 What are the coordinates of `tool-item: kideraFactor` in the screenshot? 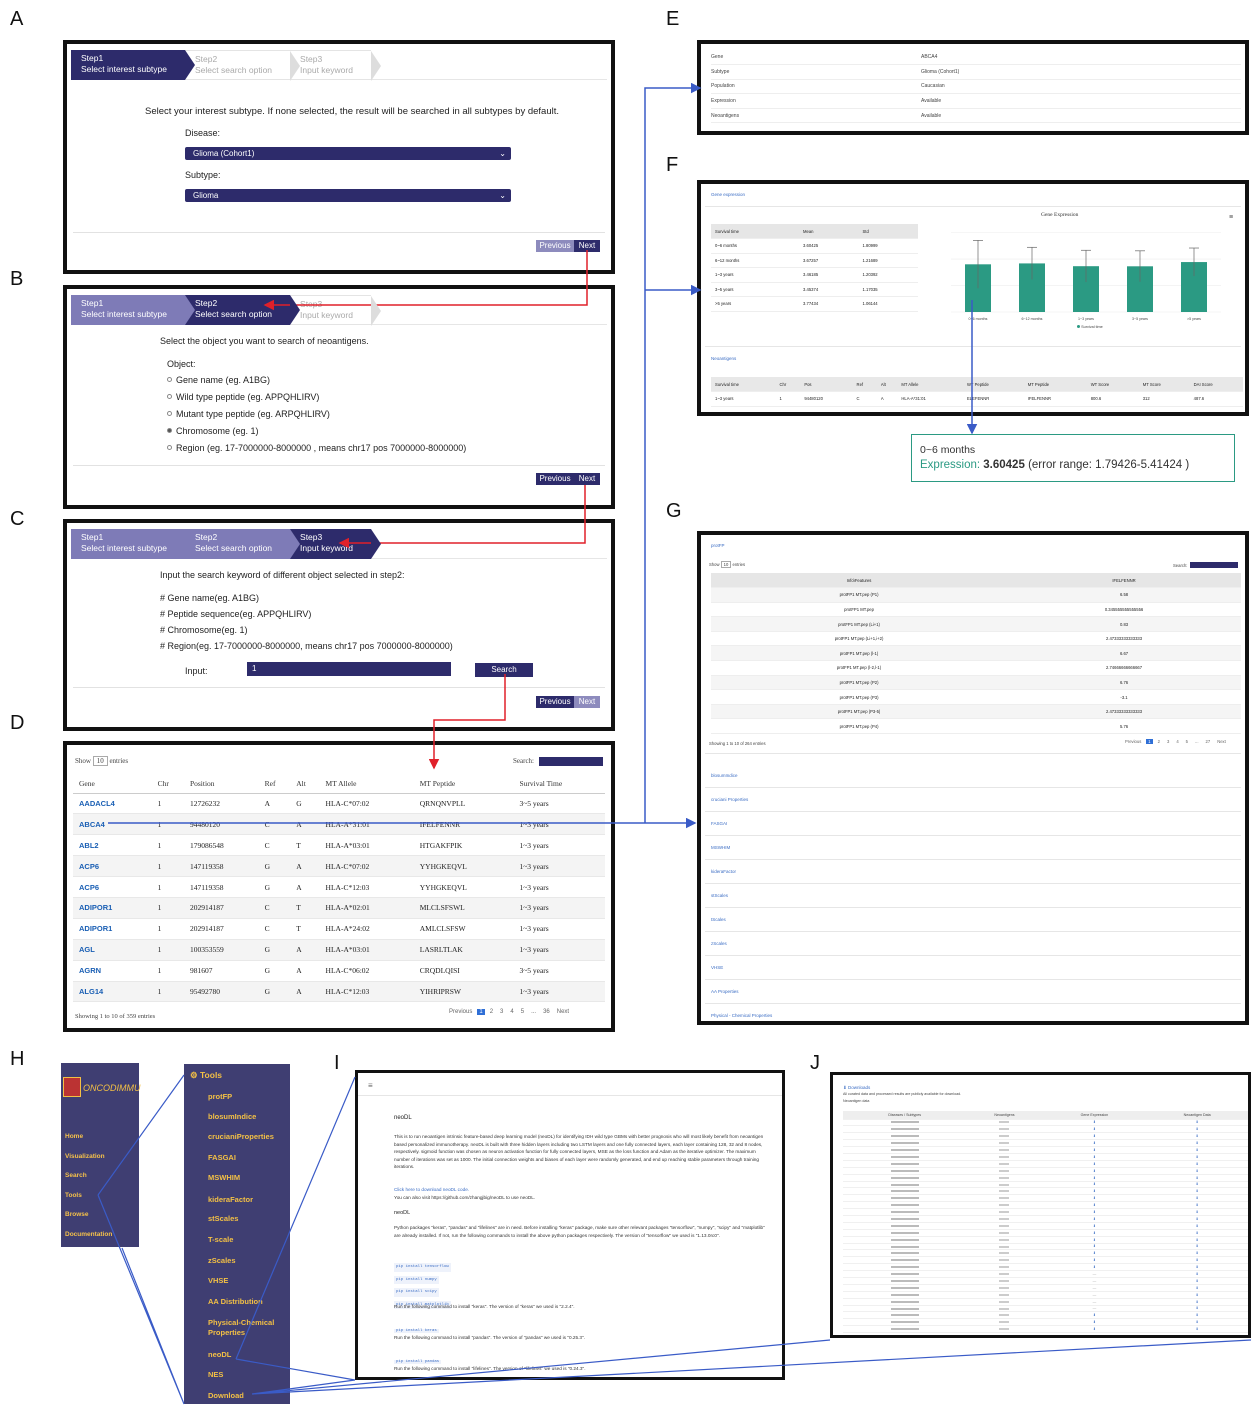 It's located at (230, 1199).